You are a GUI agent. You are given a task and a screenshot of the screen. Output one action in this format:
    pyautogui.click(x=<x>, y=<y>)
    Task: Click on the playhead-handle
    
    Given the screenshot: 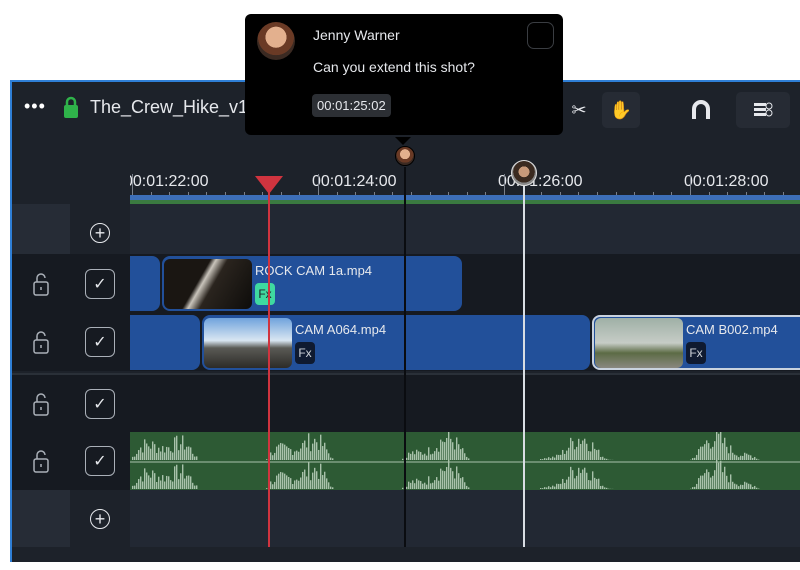 What is the action you would take?
    pyautogui.click(x=269, y=186)
    